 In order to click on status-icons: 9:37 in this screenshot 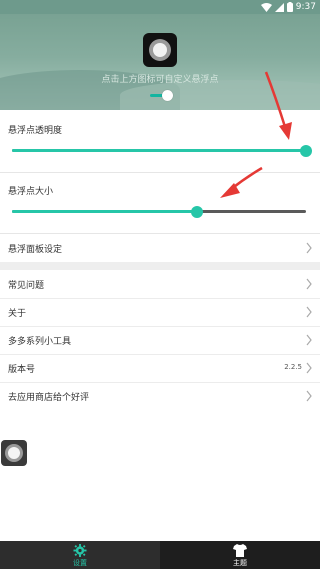, I will do `click(288, 7)`.